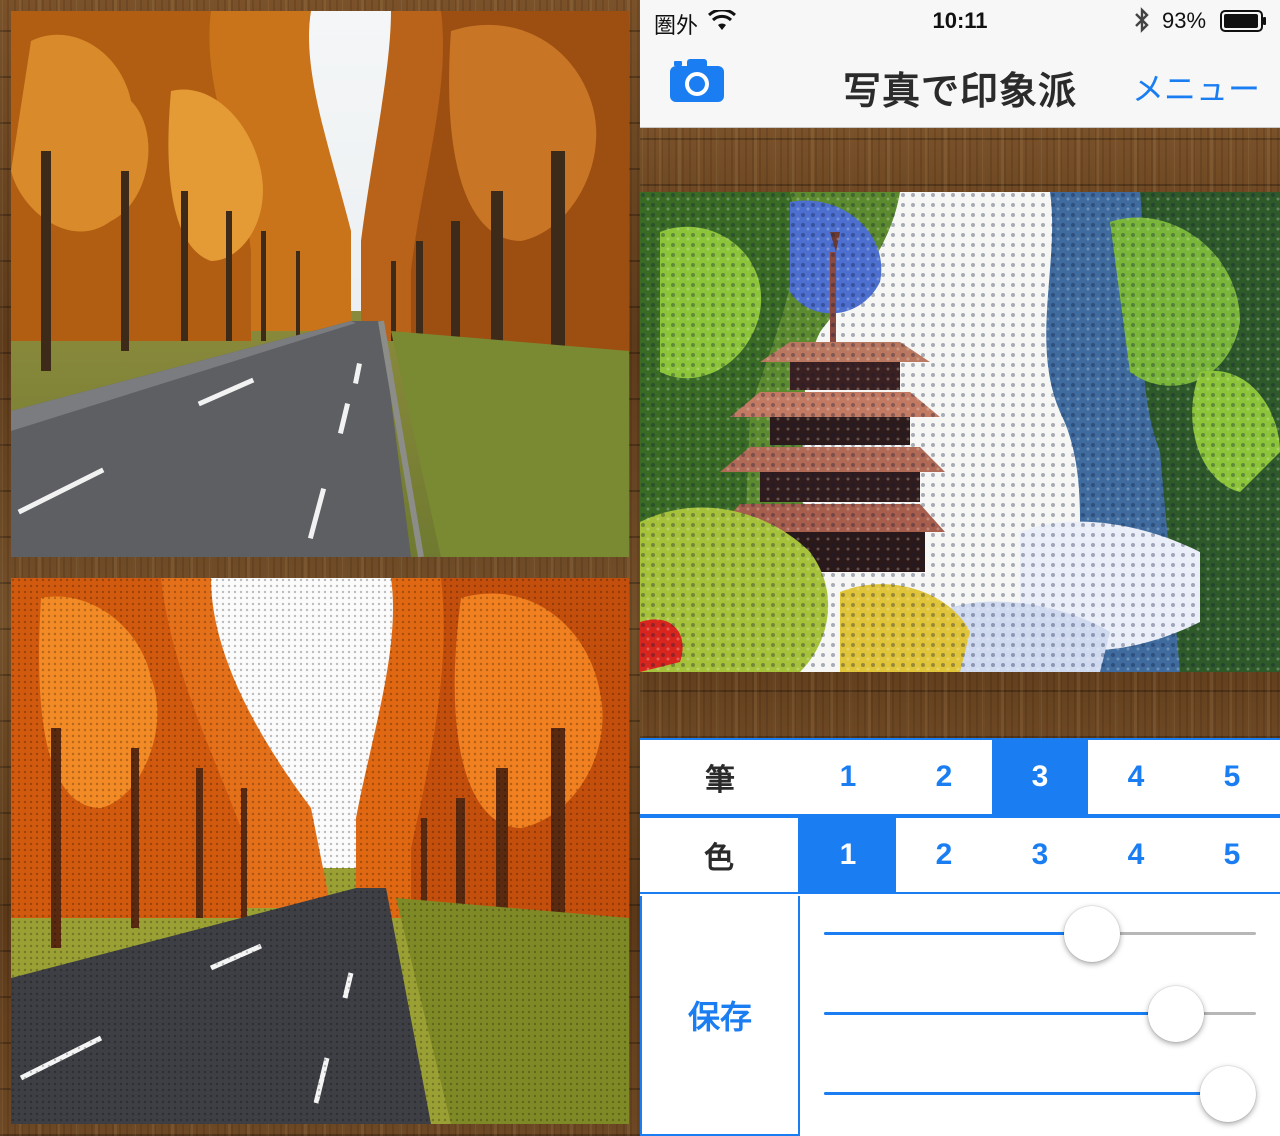  I want to click on brush-option-2: 2, so click(944, 777).